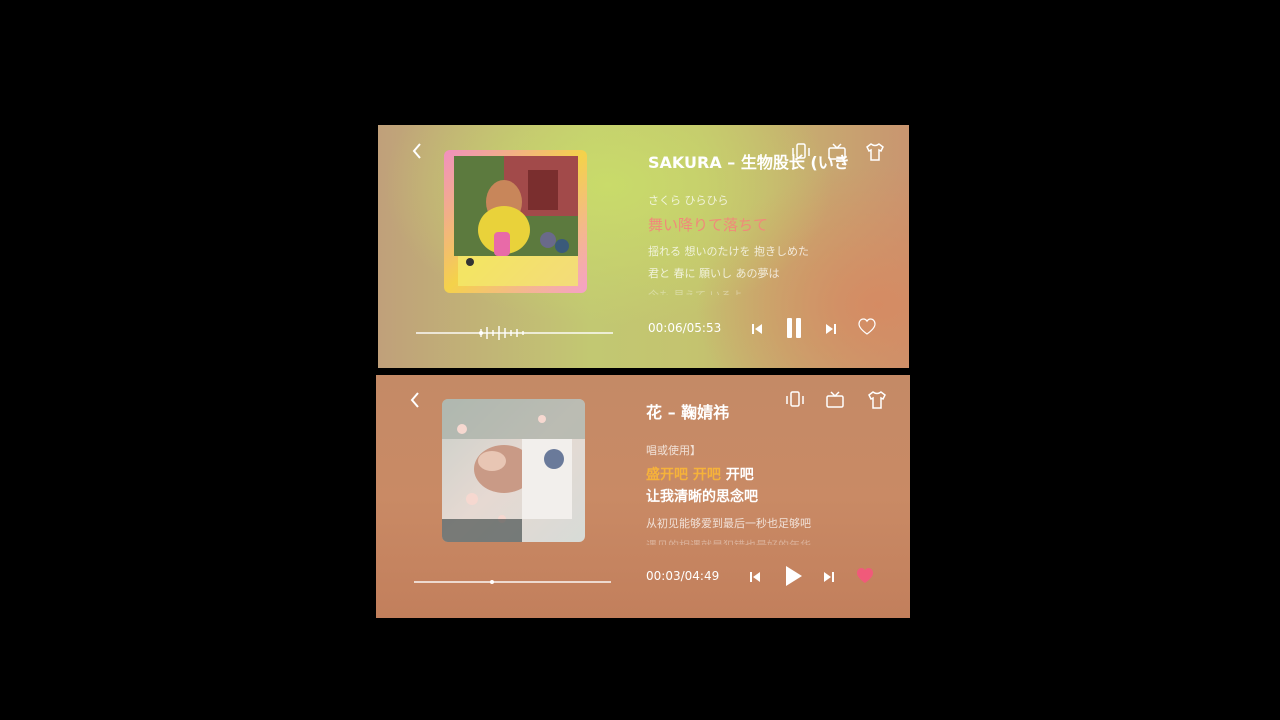 The width and height of the screenshot is (1280, 720). What do you see at coordinates (695, 291) in the screenshot?
I see `lyric-line-fade: 今も 見えて いるよ` at bounding box center [695, 291].